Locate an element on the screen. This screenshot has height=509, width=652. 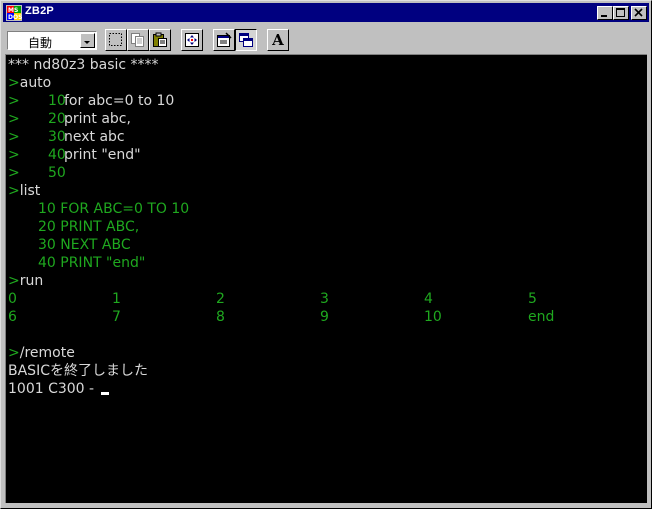
command-text: run is located at coordinates (31, 281).